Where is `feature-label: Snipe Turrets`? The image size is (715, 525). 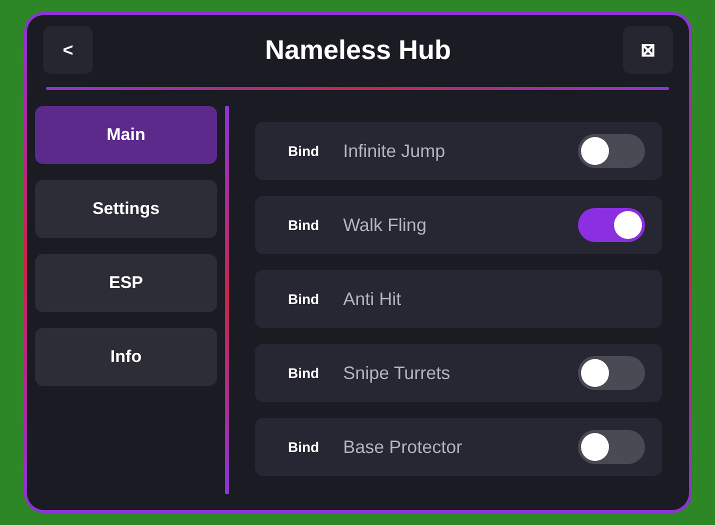
feature-label: Snipe Turrets is located at coordinates (397, 373).